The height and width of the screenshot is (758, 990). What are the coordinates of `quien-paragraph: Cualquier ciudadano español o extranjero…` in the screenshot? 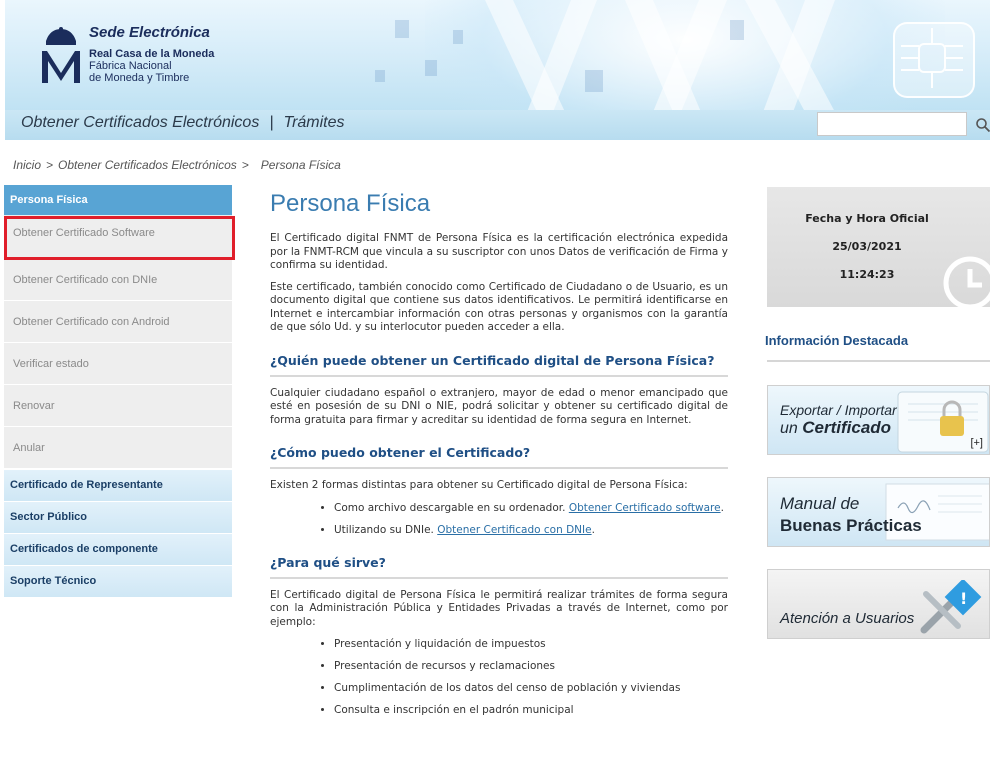 It's located at (499, 406).